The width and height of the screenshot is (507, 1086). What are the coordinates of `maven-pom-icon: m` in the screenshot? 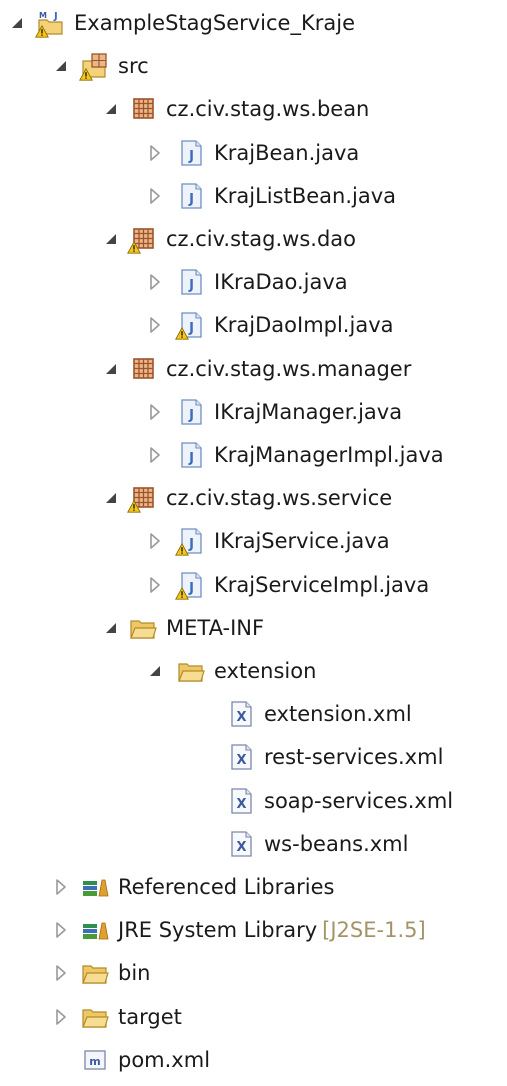 It's located at (95, 1060).